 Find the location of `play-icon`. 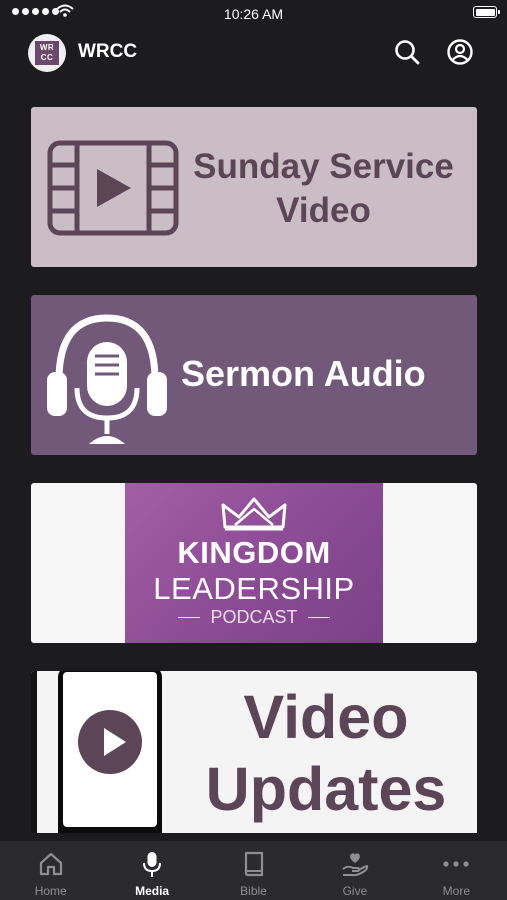

play-icon is located at coordinates (110, 742).